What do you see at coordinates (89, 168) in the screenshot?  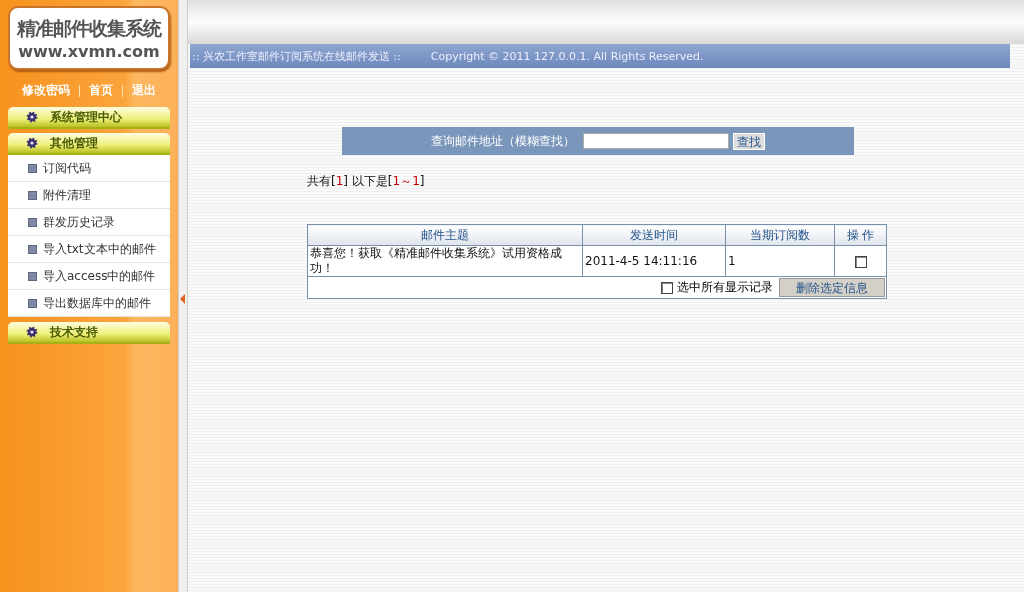 I see `menu-item: 订阅代码` at bounding box center [89, 168].